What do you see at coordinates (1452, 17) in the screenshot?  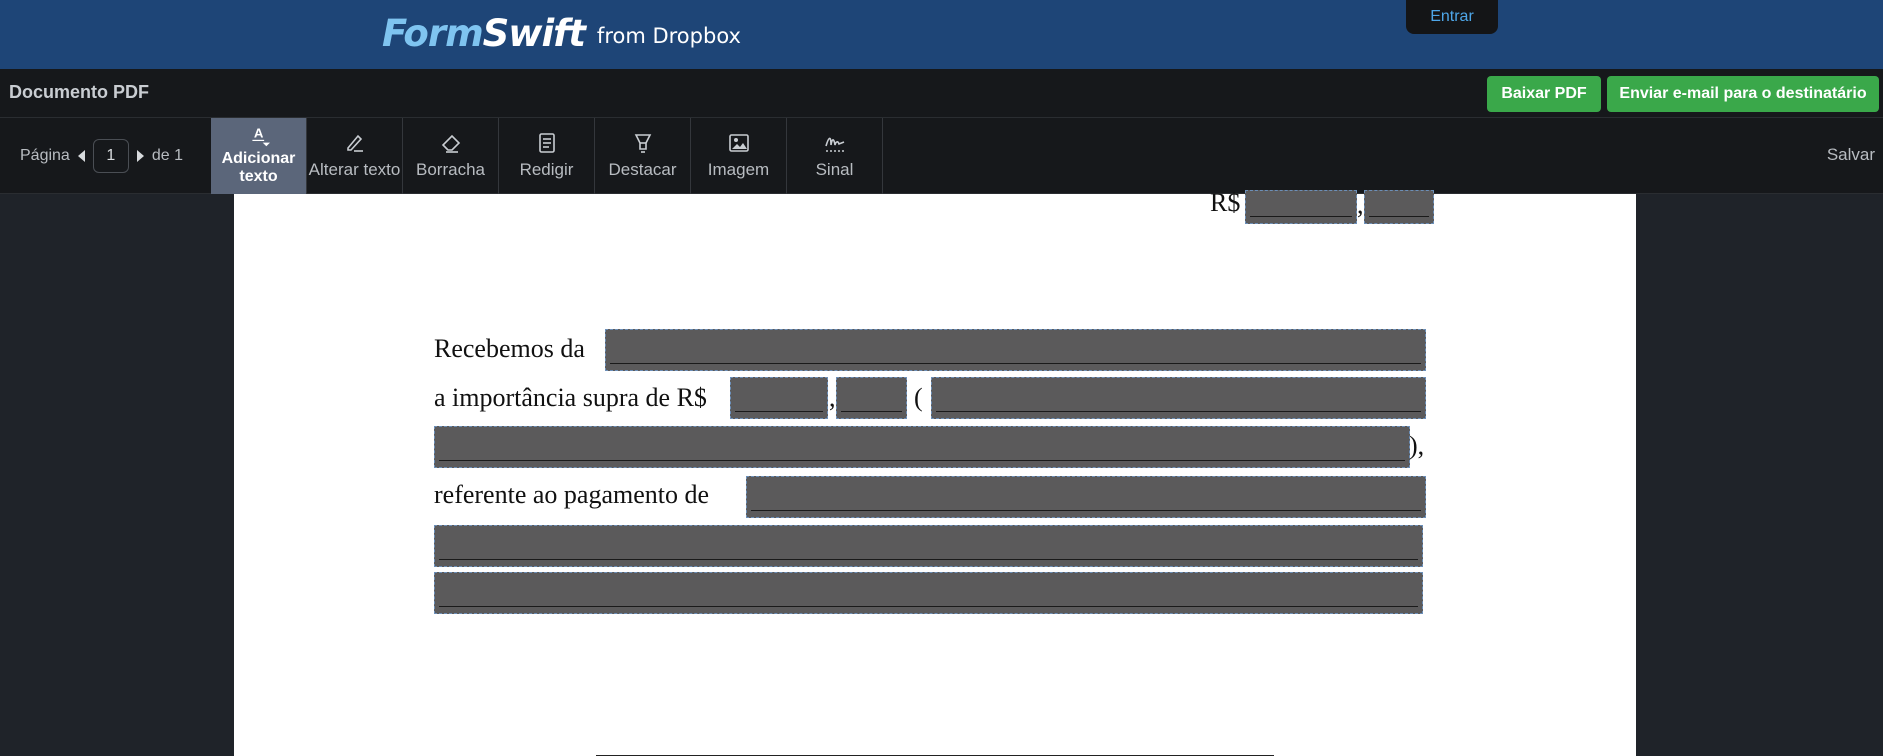 I see `login-button: Entrar` at bounding box center [1452, 17].